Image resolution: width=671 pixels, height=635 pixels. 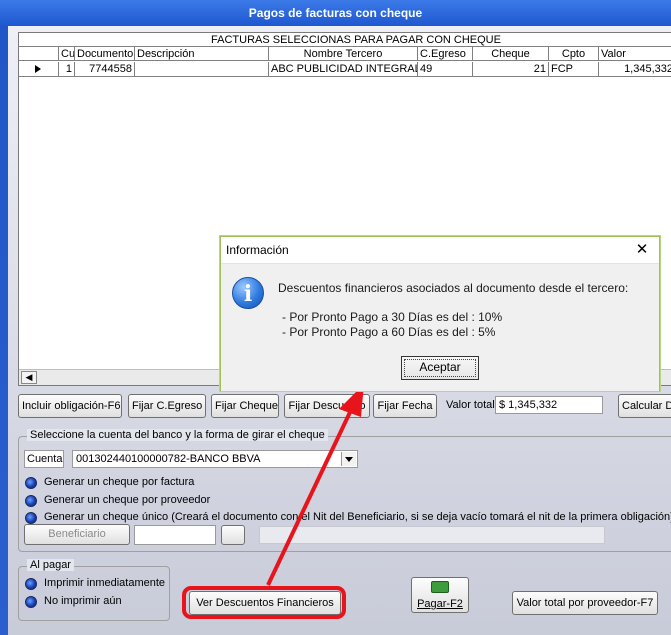 I want to click on valor-total-label: Valor total, so click(x=470, y=405).